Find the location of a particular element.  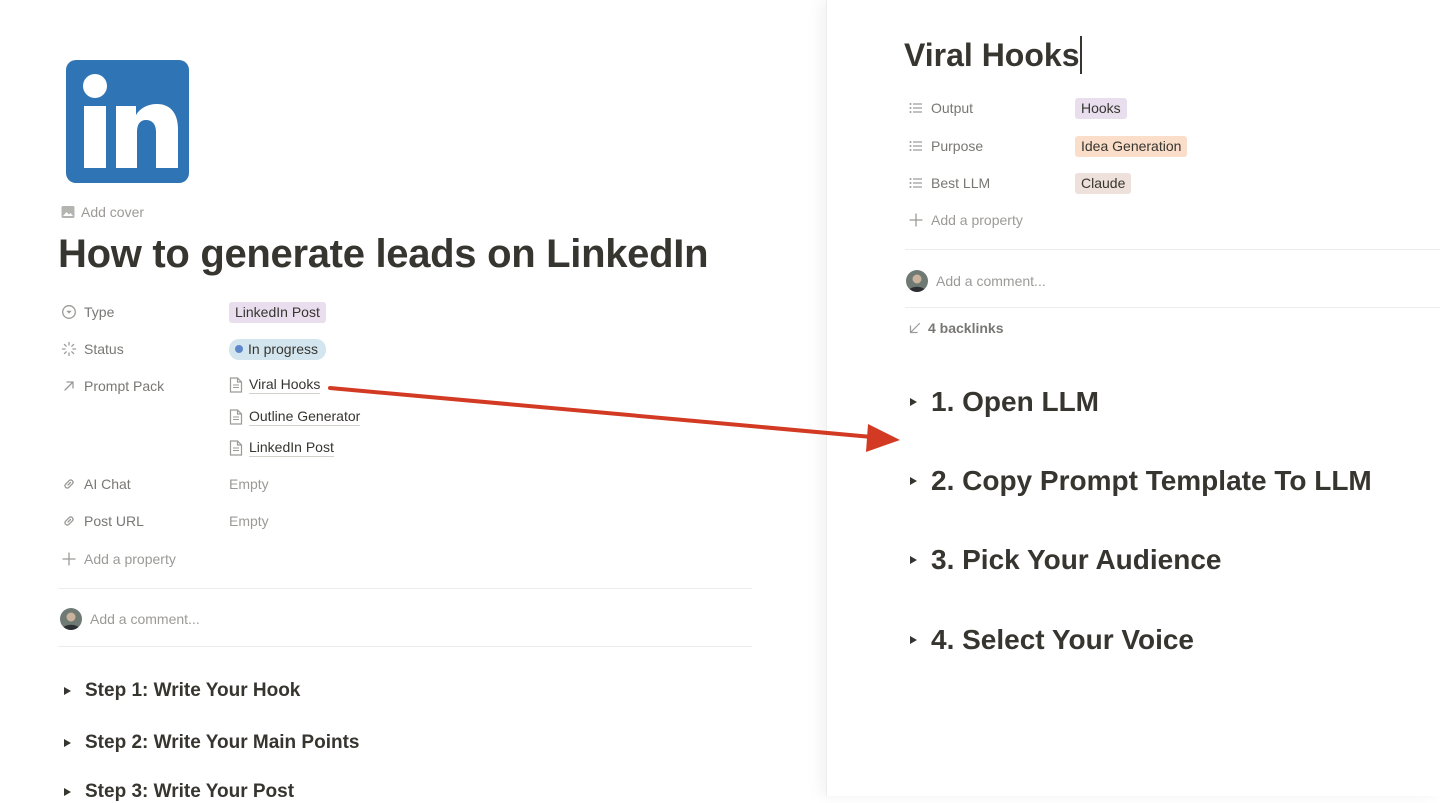

property-prompt-pack-label: Prompt Pack is located at coordinates (124, 386).